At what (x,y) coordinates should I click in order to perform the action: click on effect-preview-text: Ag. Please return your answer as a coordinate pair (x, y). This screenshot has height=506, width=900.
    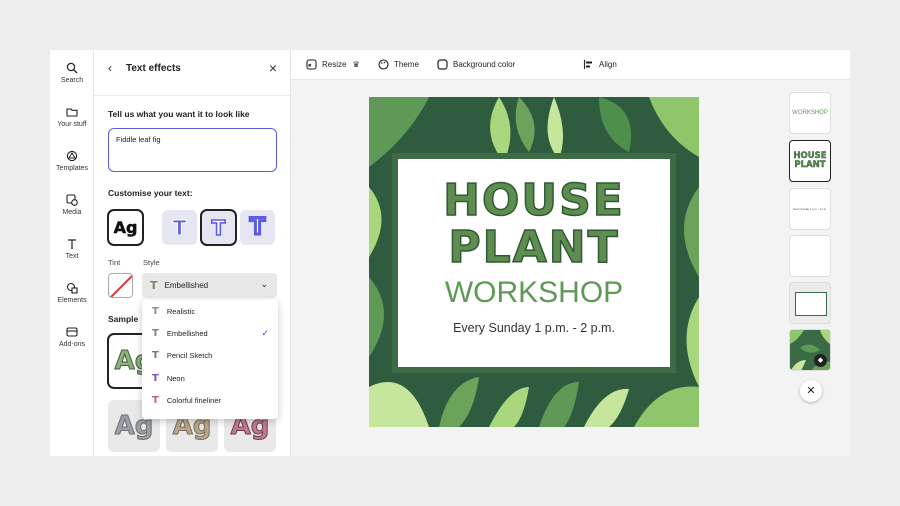
    Looking at the image, I should click on (125, 228).